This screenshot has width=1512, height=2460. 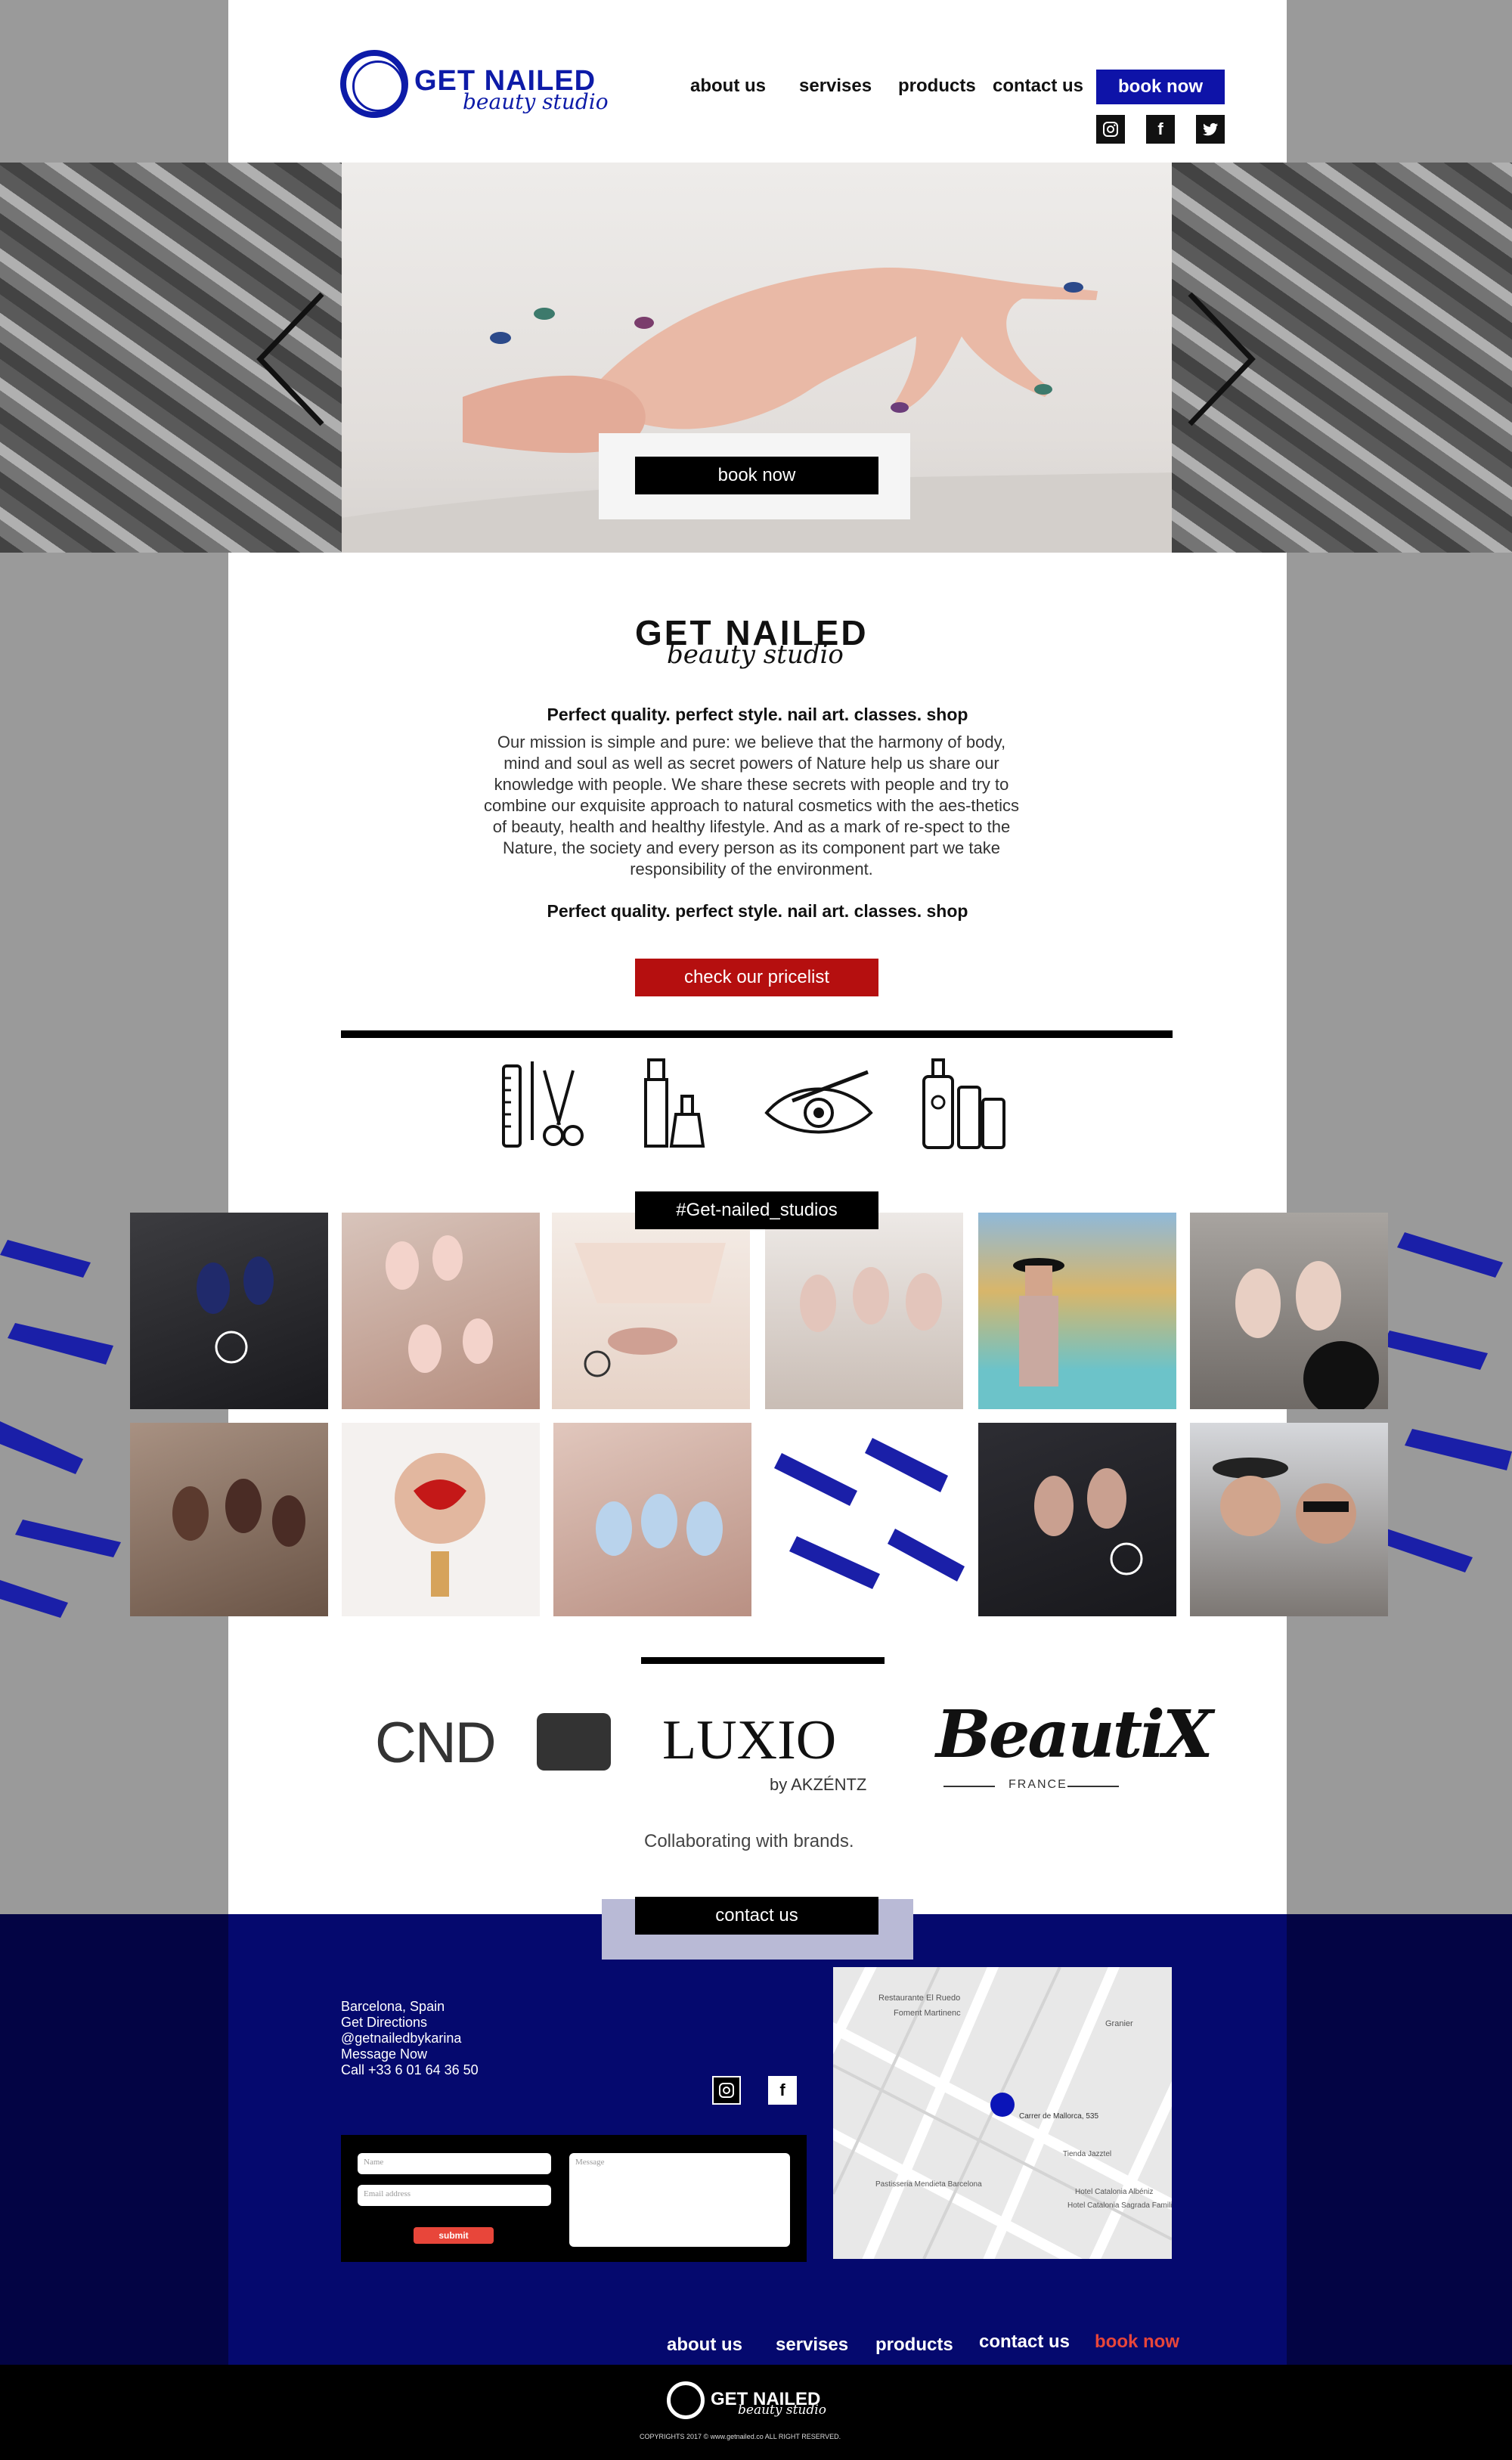 What do you see at coordinates (536, 101) in the screenshot?
I see `logo-tagline: beauty studio` at bounding box center [536, 101].